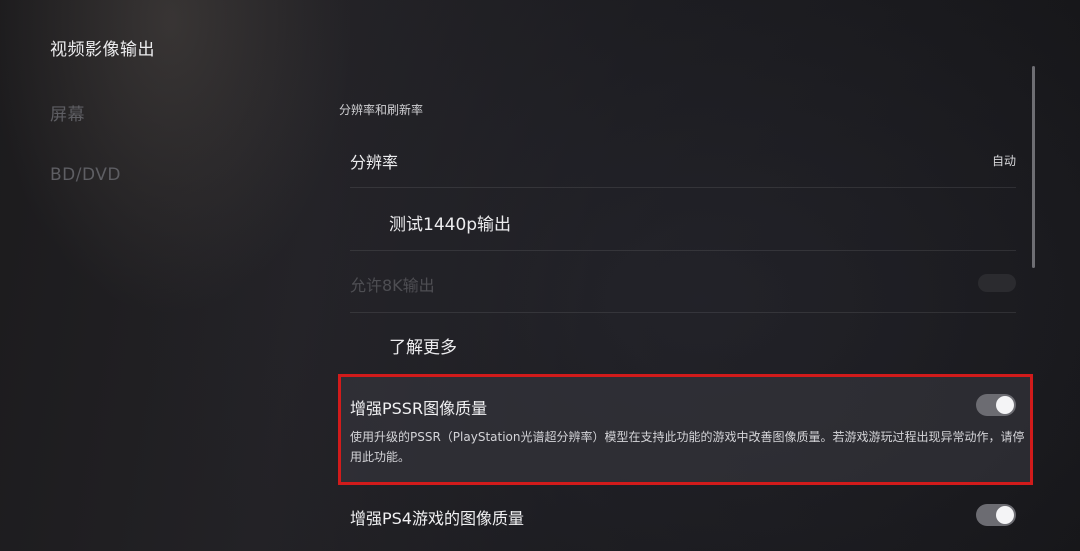 This screenshot has width=1080, height=551. I want to click on pssr-toggle, so click(996, 405).